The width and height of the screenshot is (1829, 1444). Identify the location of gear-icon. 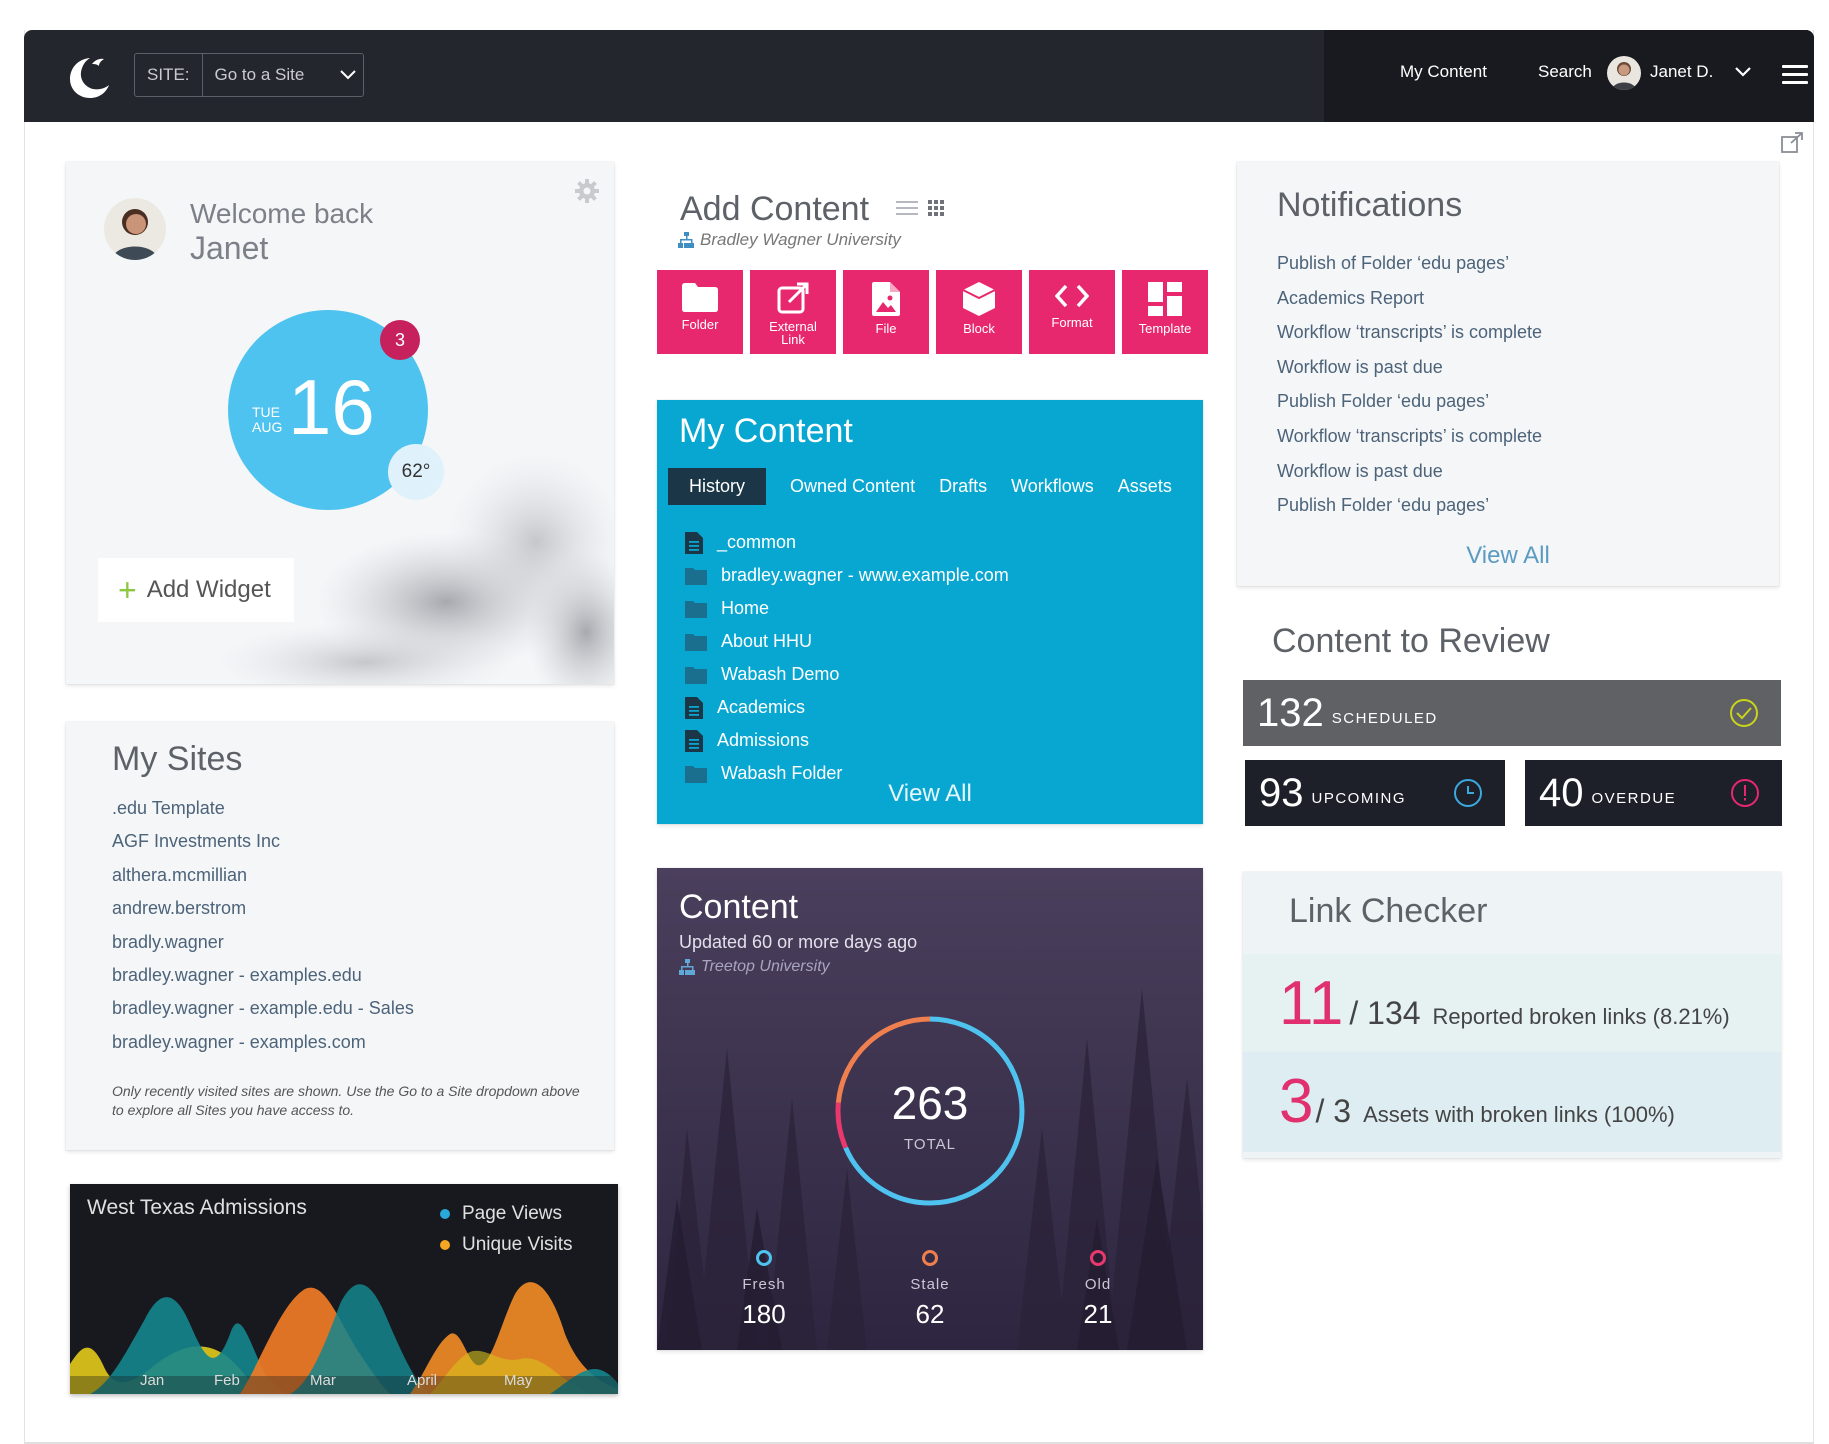
(587, 191).